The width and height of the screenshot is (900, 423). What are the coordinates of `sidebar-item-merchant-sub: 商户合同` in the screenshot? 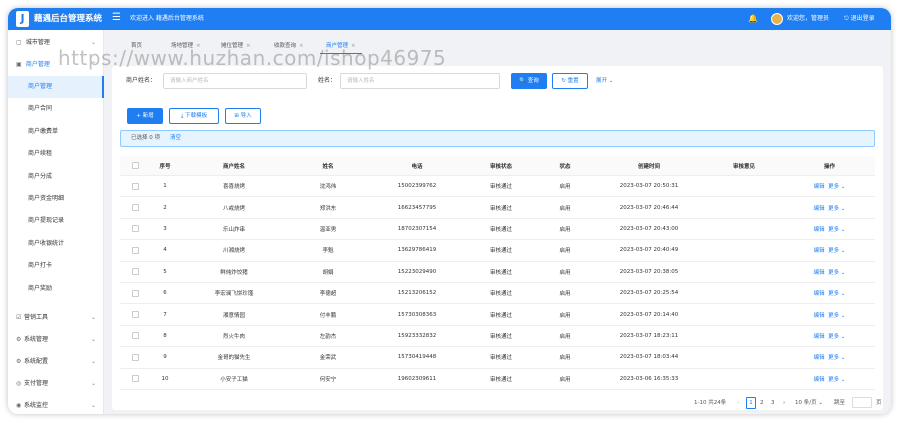 It's located at (56, 109).